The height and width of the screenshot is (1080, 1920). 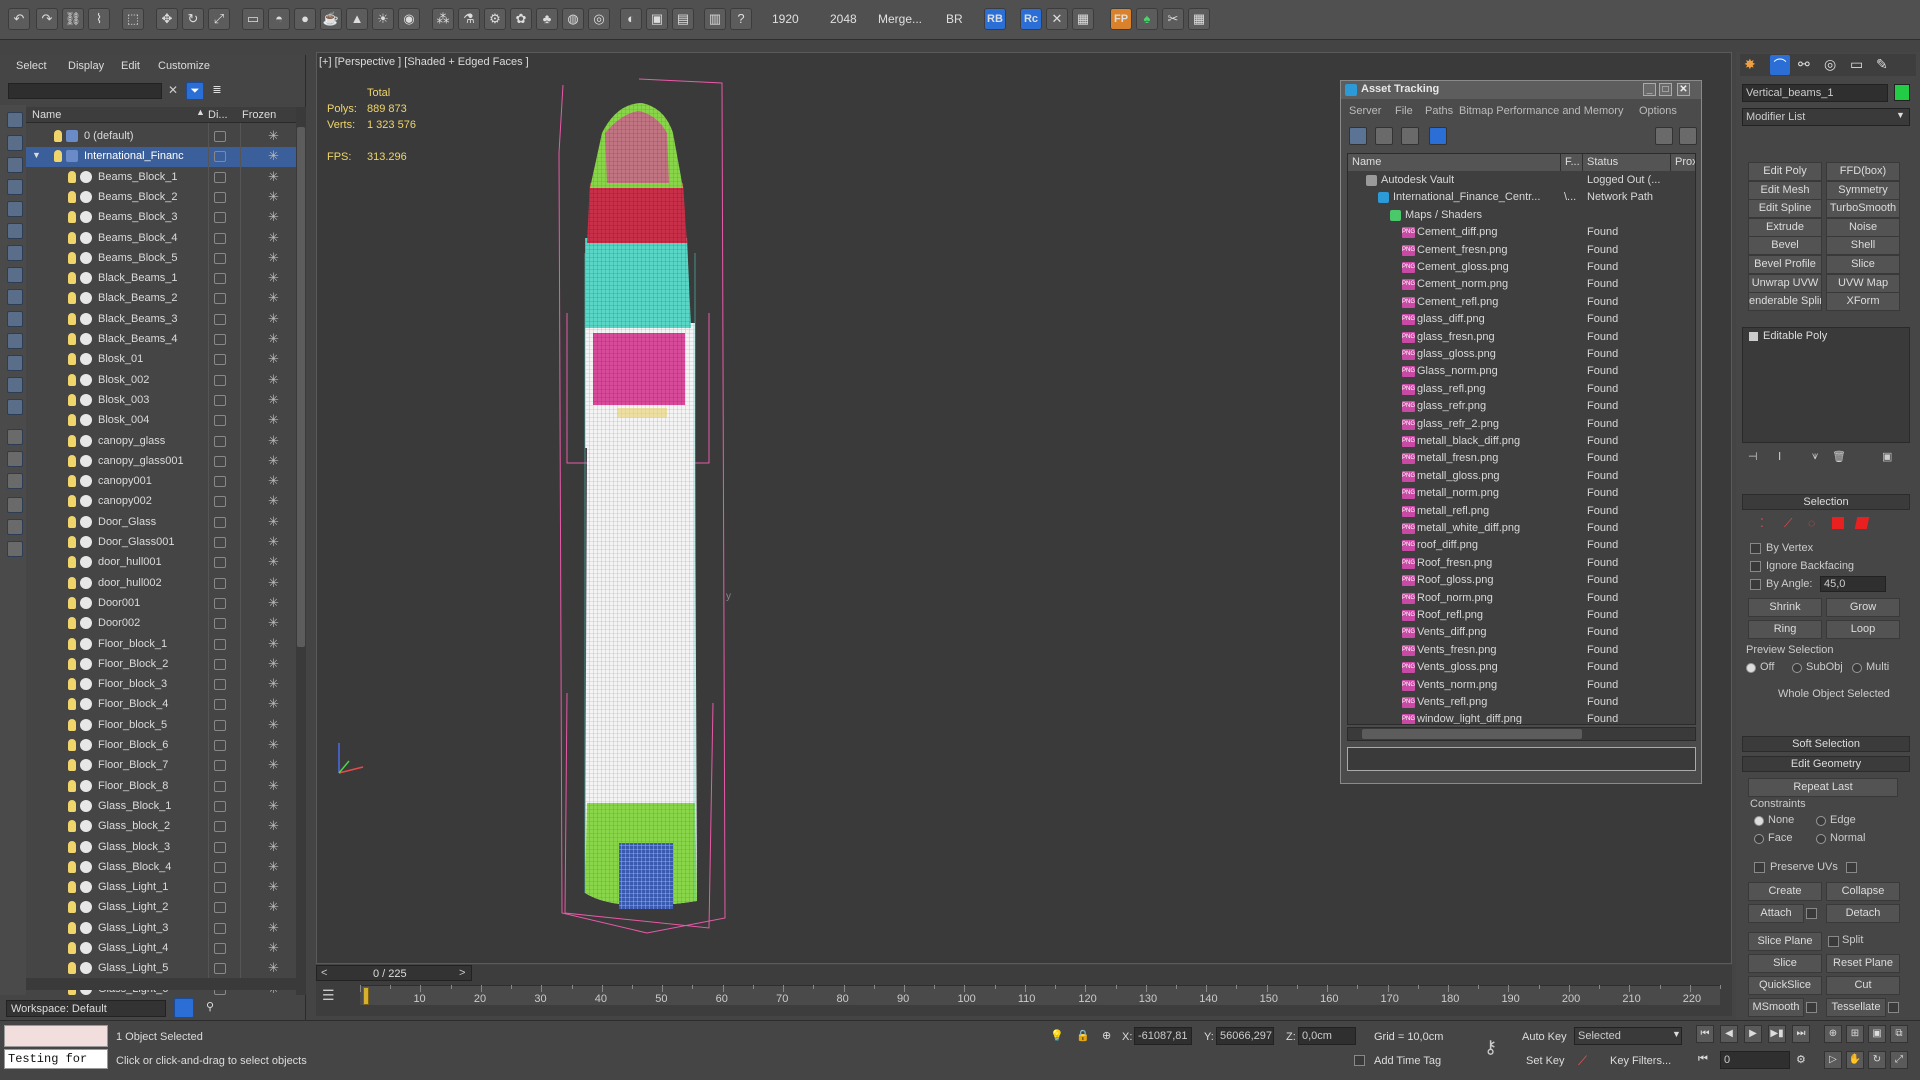 I want to click on modifier-button: Shell, so click(x=1863, y=246).